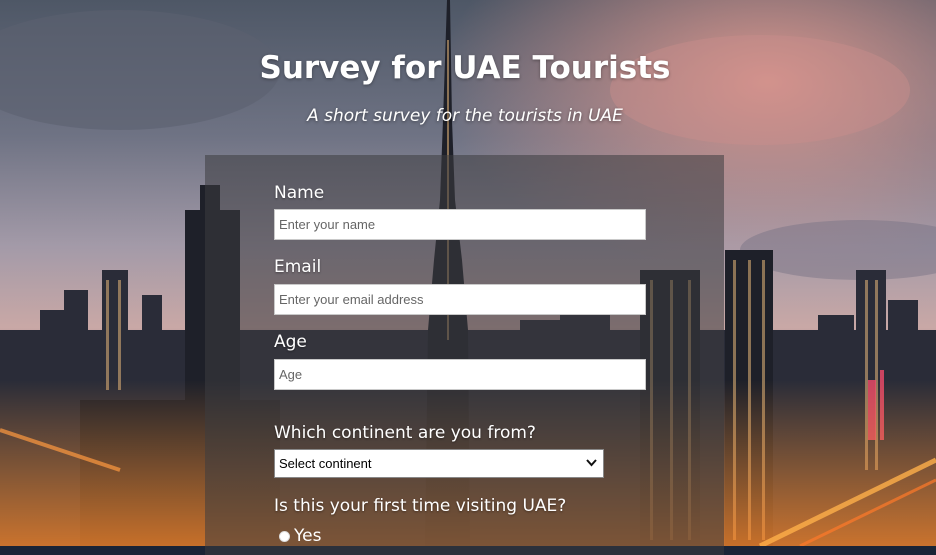 The image size is (936, 555). What do you see at coordinates (298, 267) in the screenshot?
I see `email-label: Email` at bounding box center [298, 267].